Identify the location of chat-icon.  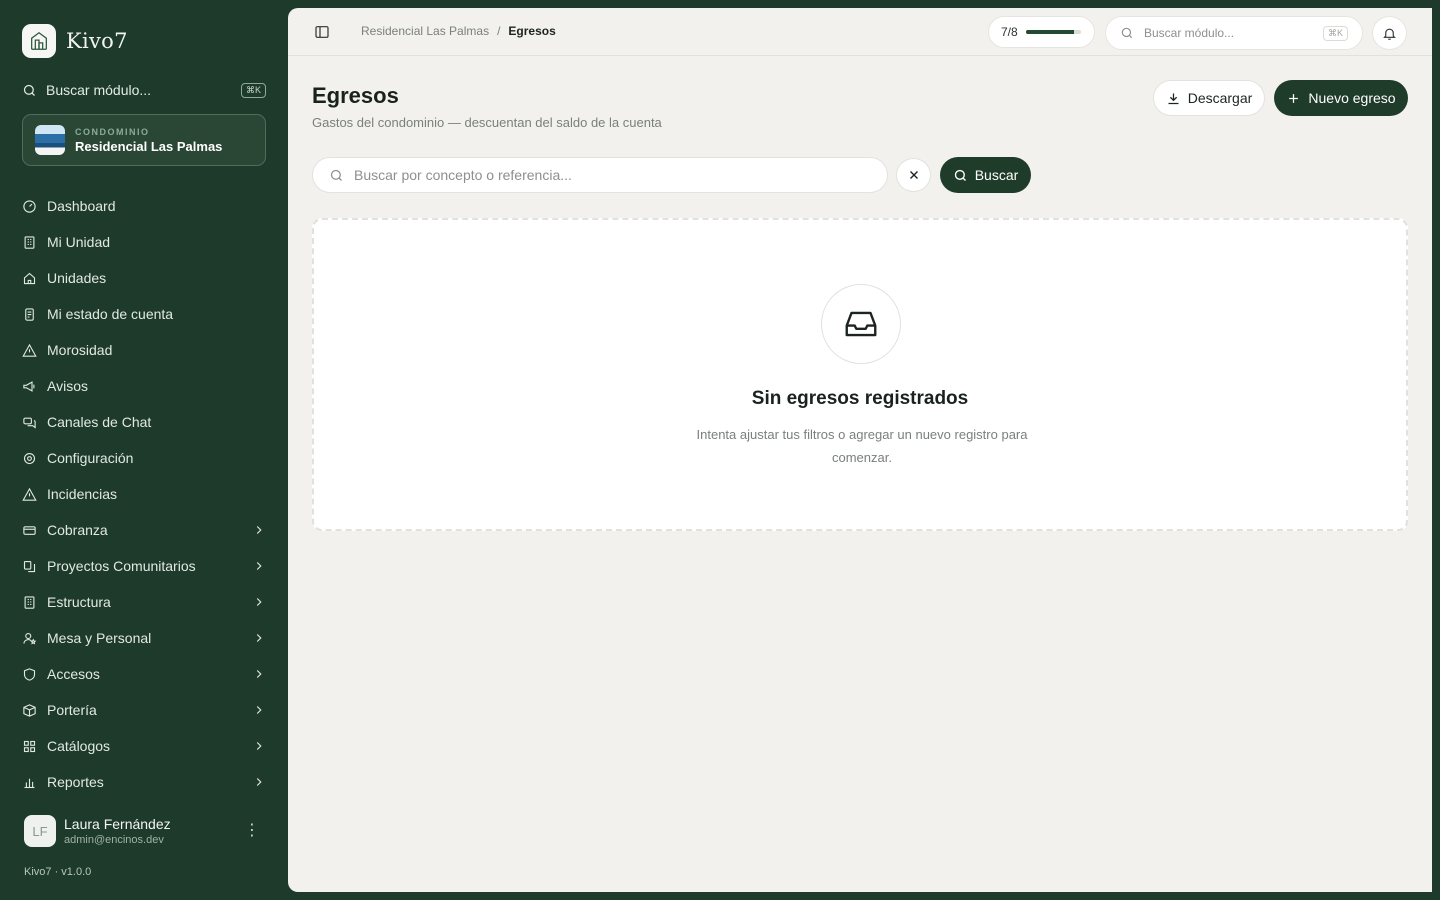
(29, 423).